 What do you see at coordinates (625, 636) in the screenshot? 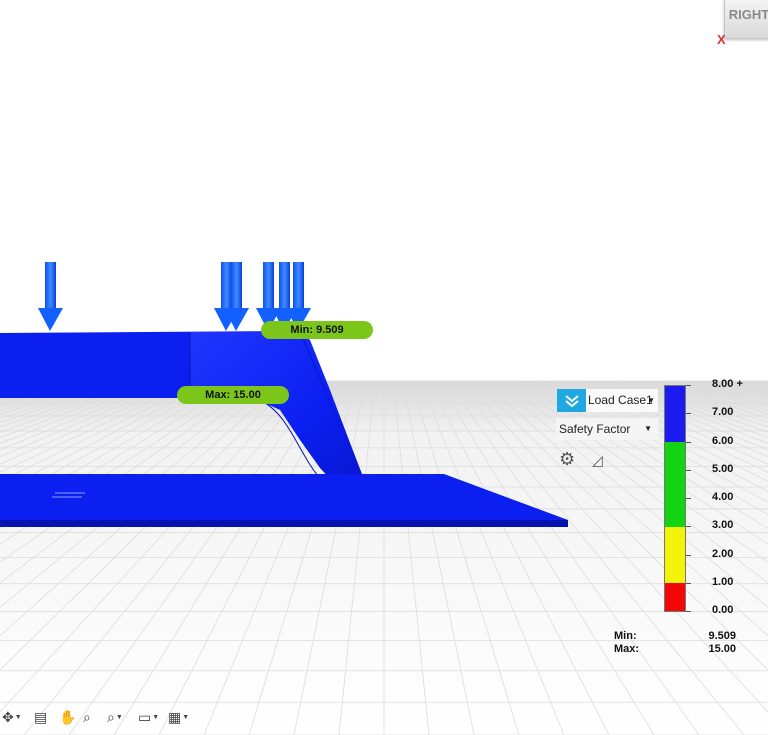
I see `min-label: Min:` at bounding box center [625, 636].